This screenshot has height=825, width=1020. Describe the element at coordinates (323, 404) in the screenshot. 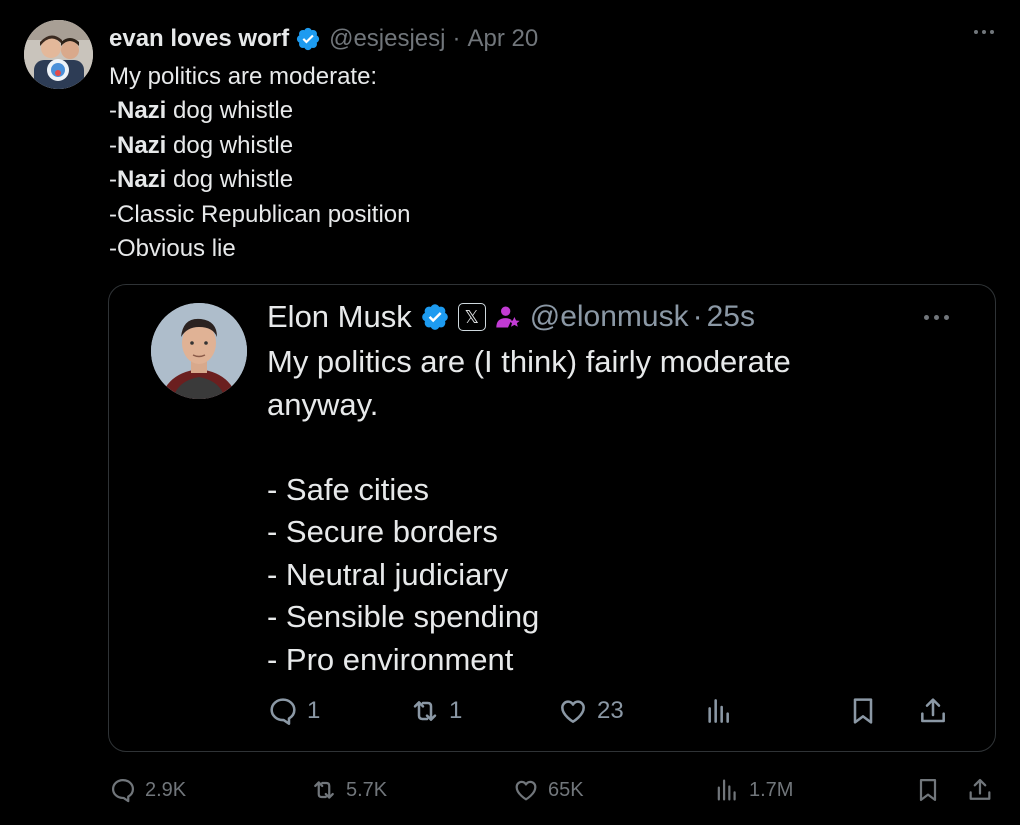

I see `quoted-line: anyway.` at that location.